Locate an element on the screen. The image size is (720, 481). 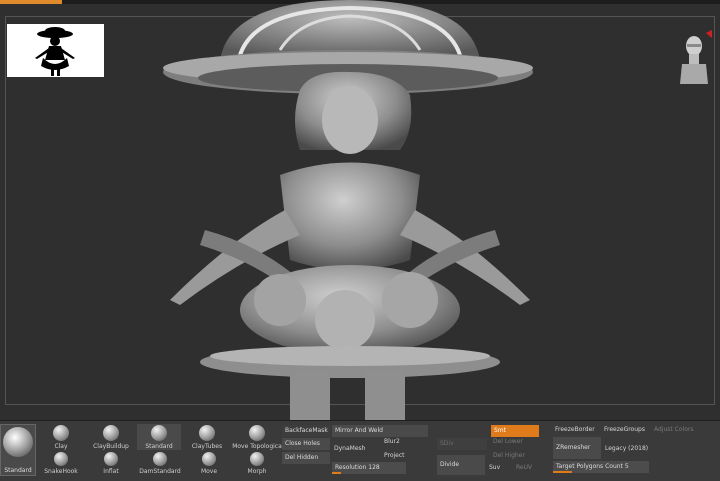
divide-button: Divide is located at coordinates (461, 465).